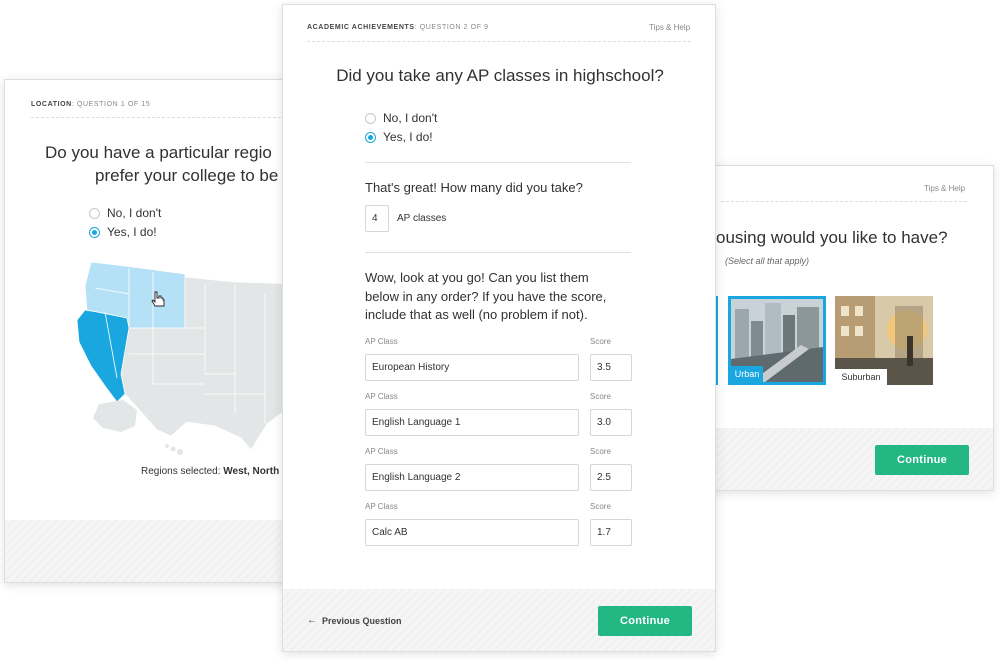 The image size is (1000, 660). What do you see at coordinates (158, 152) in the screenshot?
I see `question-line-1: Do you have a particular regio` at bounding box center [158, 152].